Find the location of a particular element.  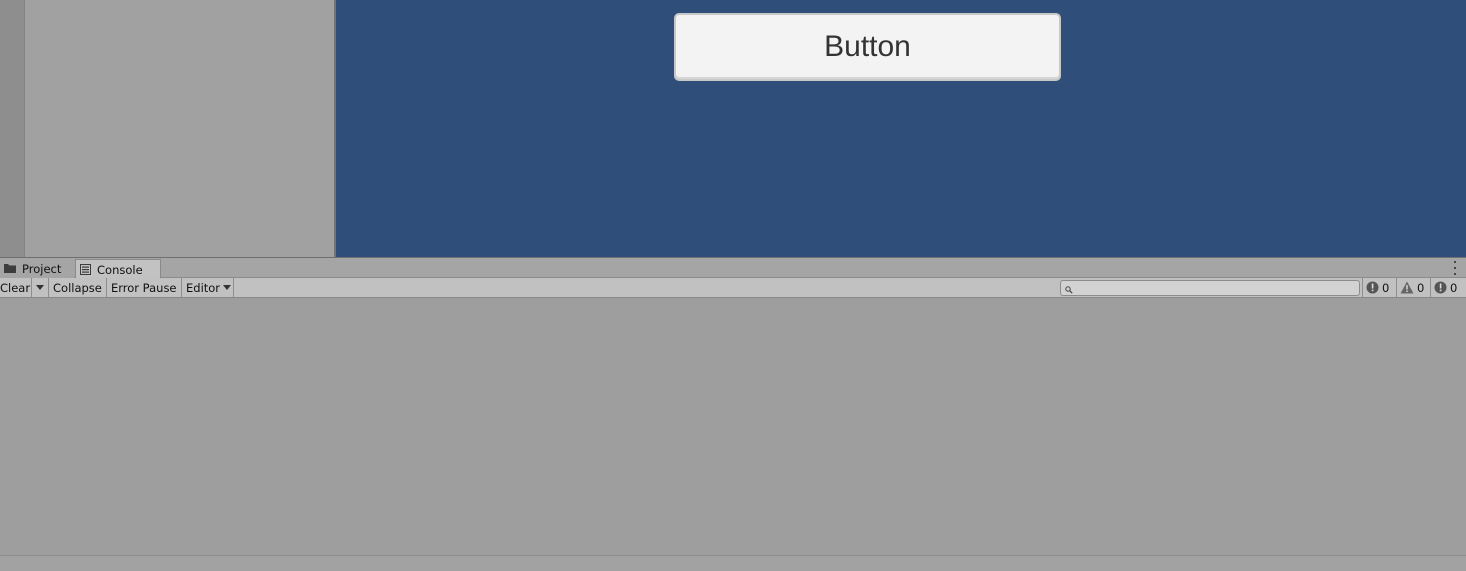

console-search-field is located at coordinates (1210, 288).